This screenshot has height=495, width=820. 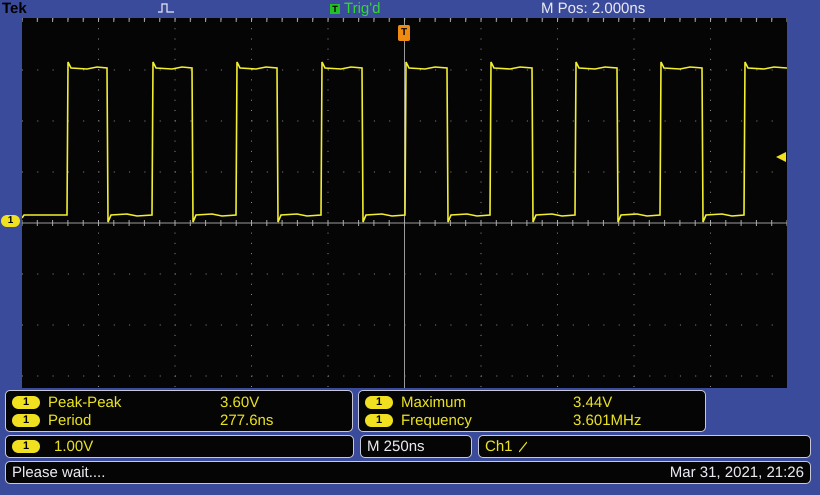 What do you see at coordinates (499, 446) in the screenshot?
I see `trigger-source: Ch1` at bounding box center [499, 446].